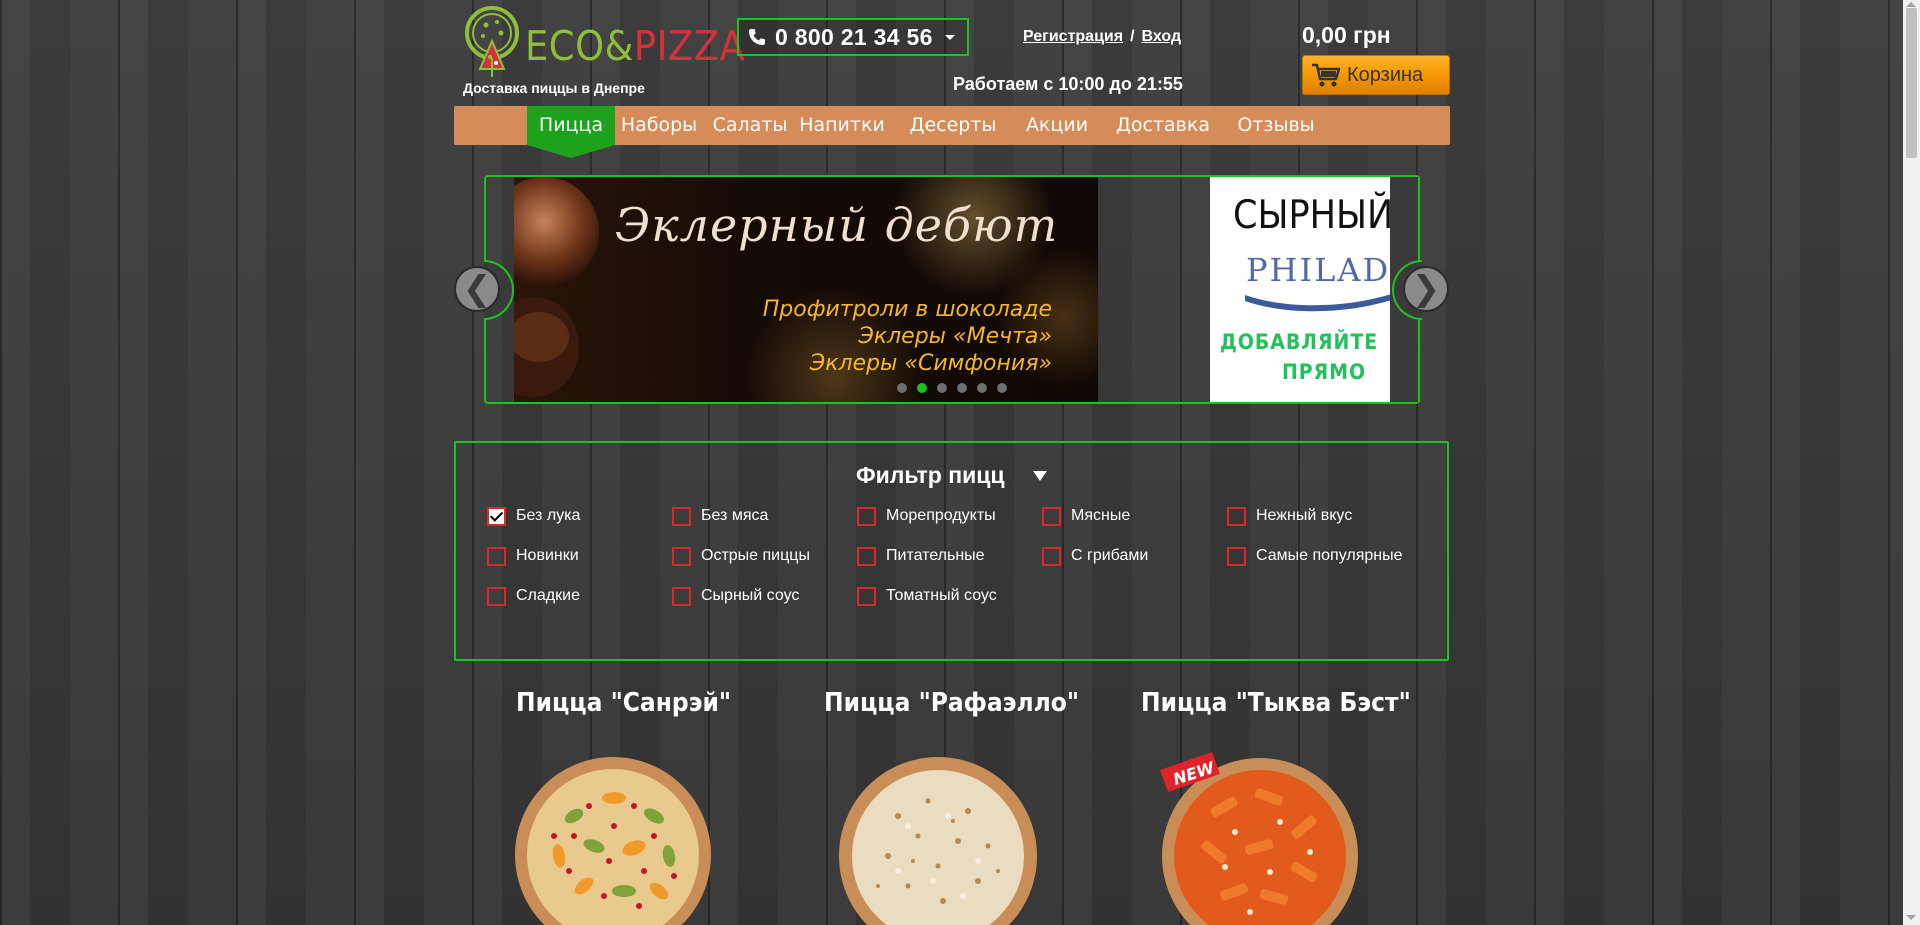 This screenshot has width=1920, height=925. Describe the element at coordinates (1100, 516) in the screenshot. I see `filter-label: Мясные` at that location.